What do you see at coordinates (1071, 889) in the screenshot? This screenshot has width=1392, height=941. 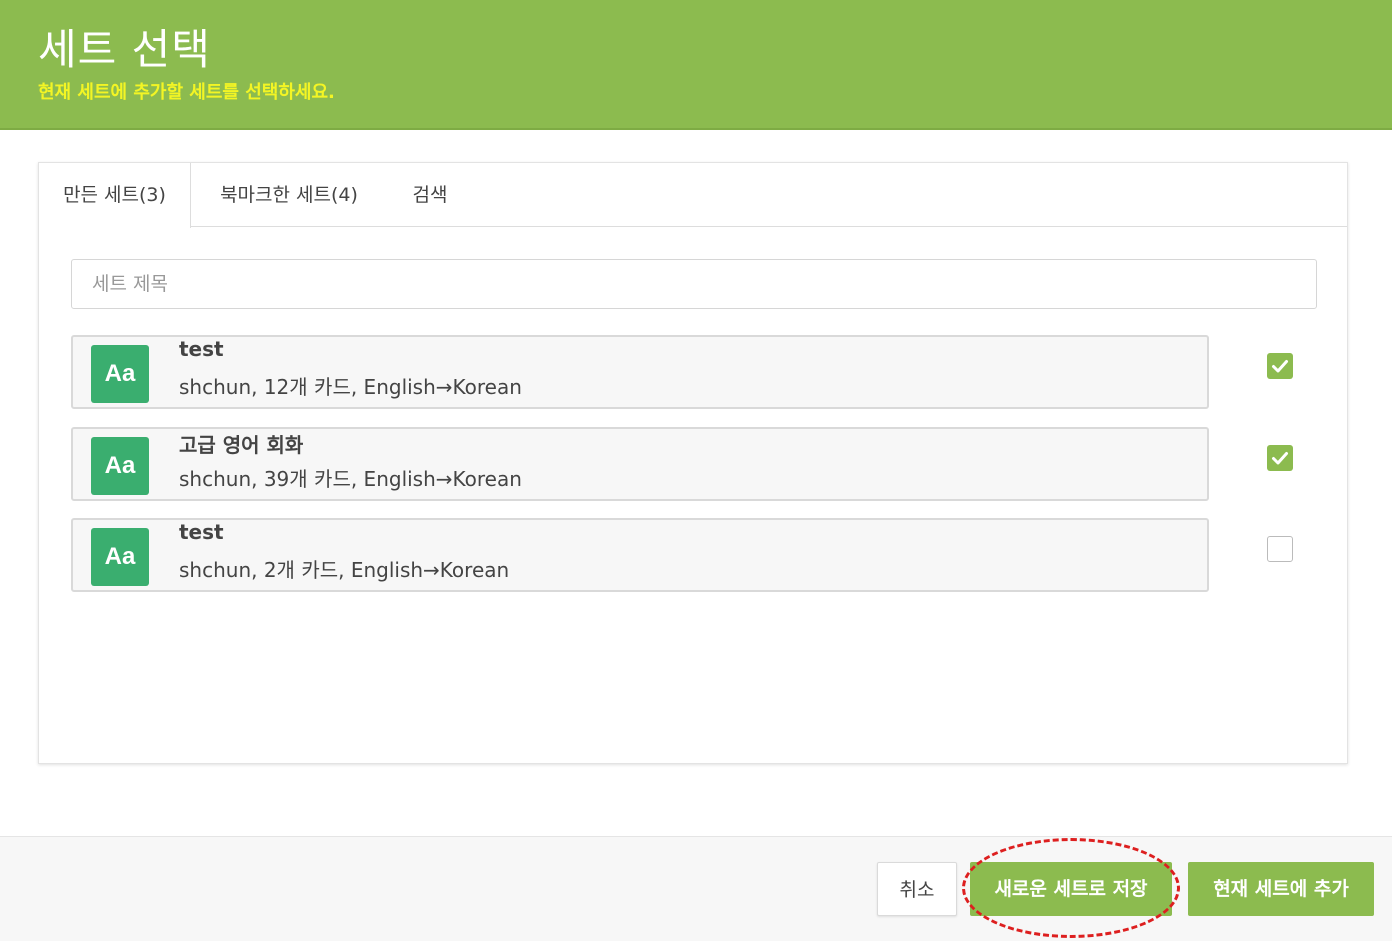 I see `save-as-new-set-button: 새로운 세트로 저장` at bounding box center [1071, 889].